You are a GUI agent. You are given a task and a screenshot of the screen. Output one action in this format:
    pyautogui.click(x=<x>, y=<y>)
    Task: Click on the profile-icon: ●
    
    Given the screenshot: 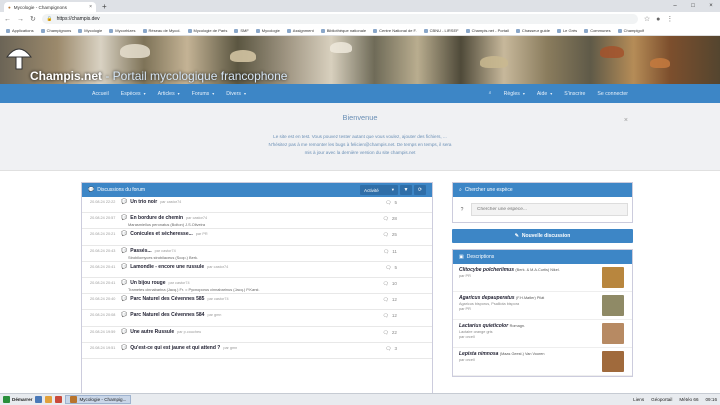 What is the action you would take?
    pyautogui.click(x=658, y=19)
    